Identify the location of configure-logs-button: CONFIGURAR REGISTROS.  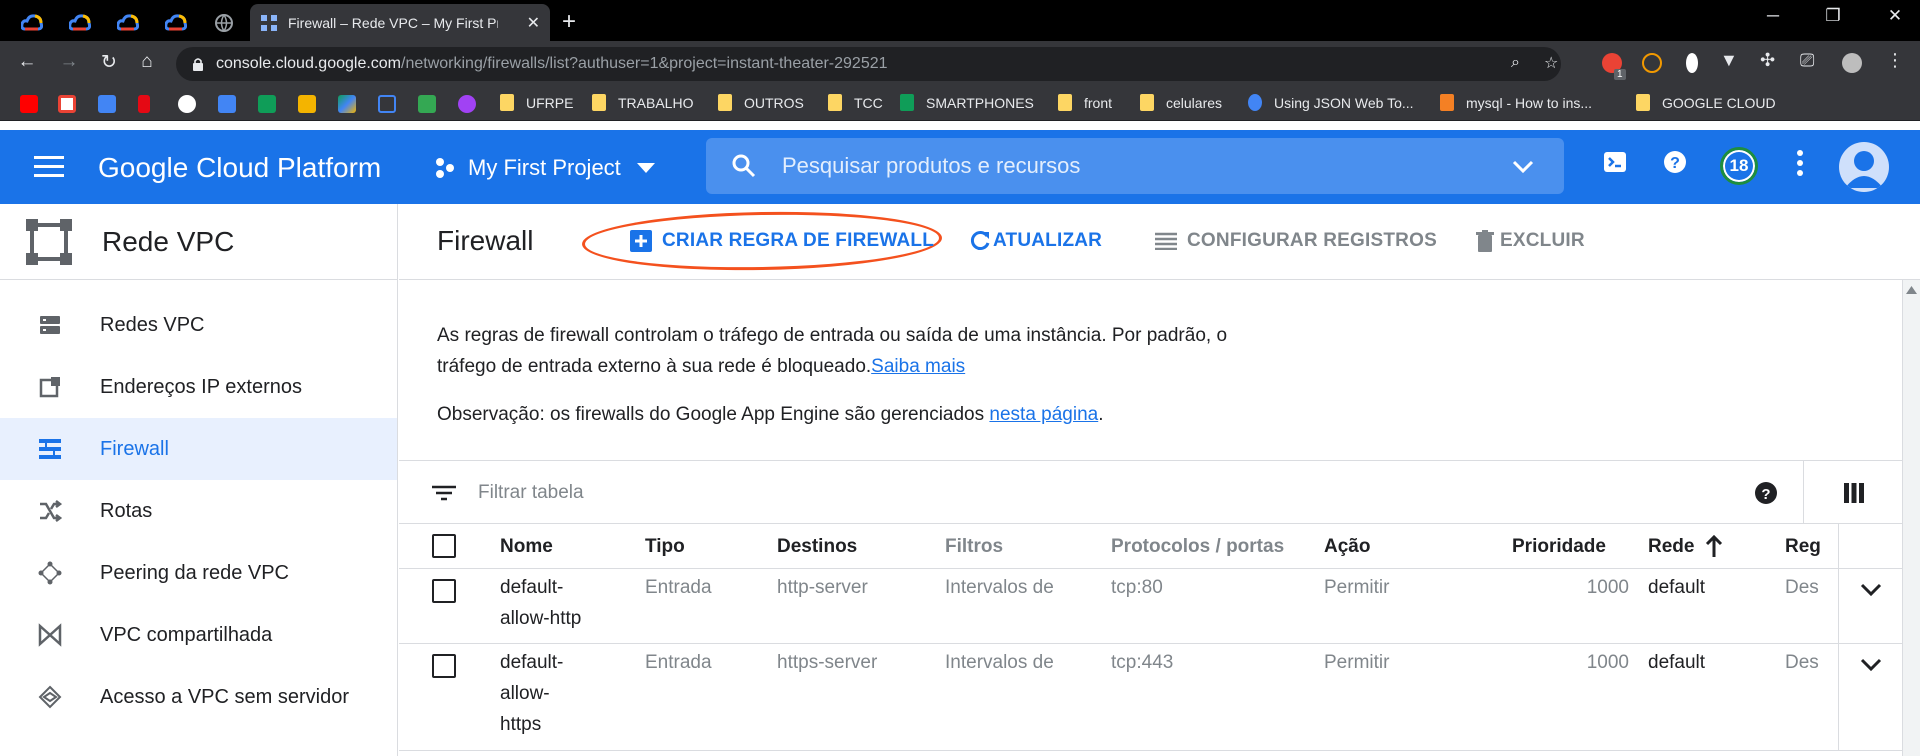
(1296, 241).